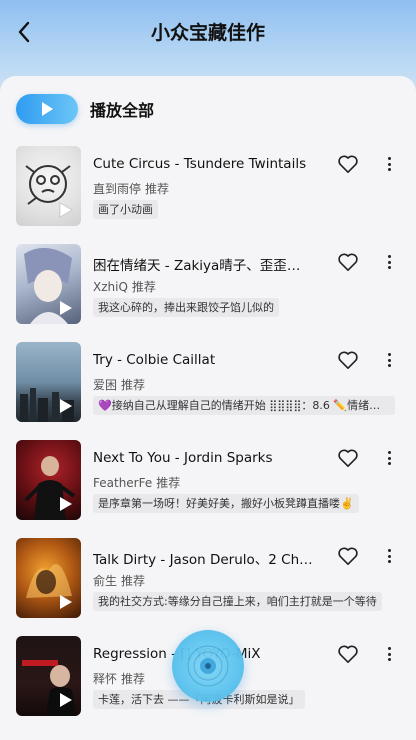 The image size is (416, 740). What do you see at coordinates (119, 581) in the screenshot?
I see `song-recommender: 俞生 推荐` at bounding box center [119, 581].